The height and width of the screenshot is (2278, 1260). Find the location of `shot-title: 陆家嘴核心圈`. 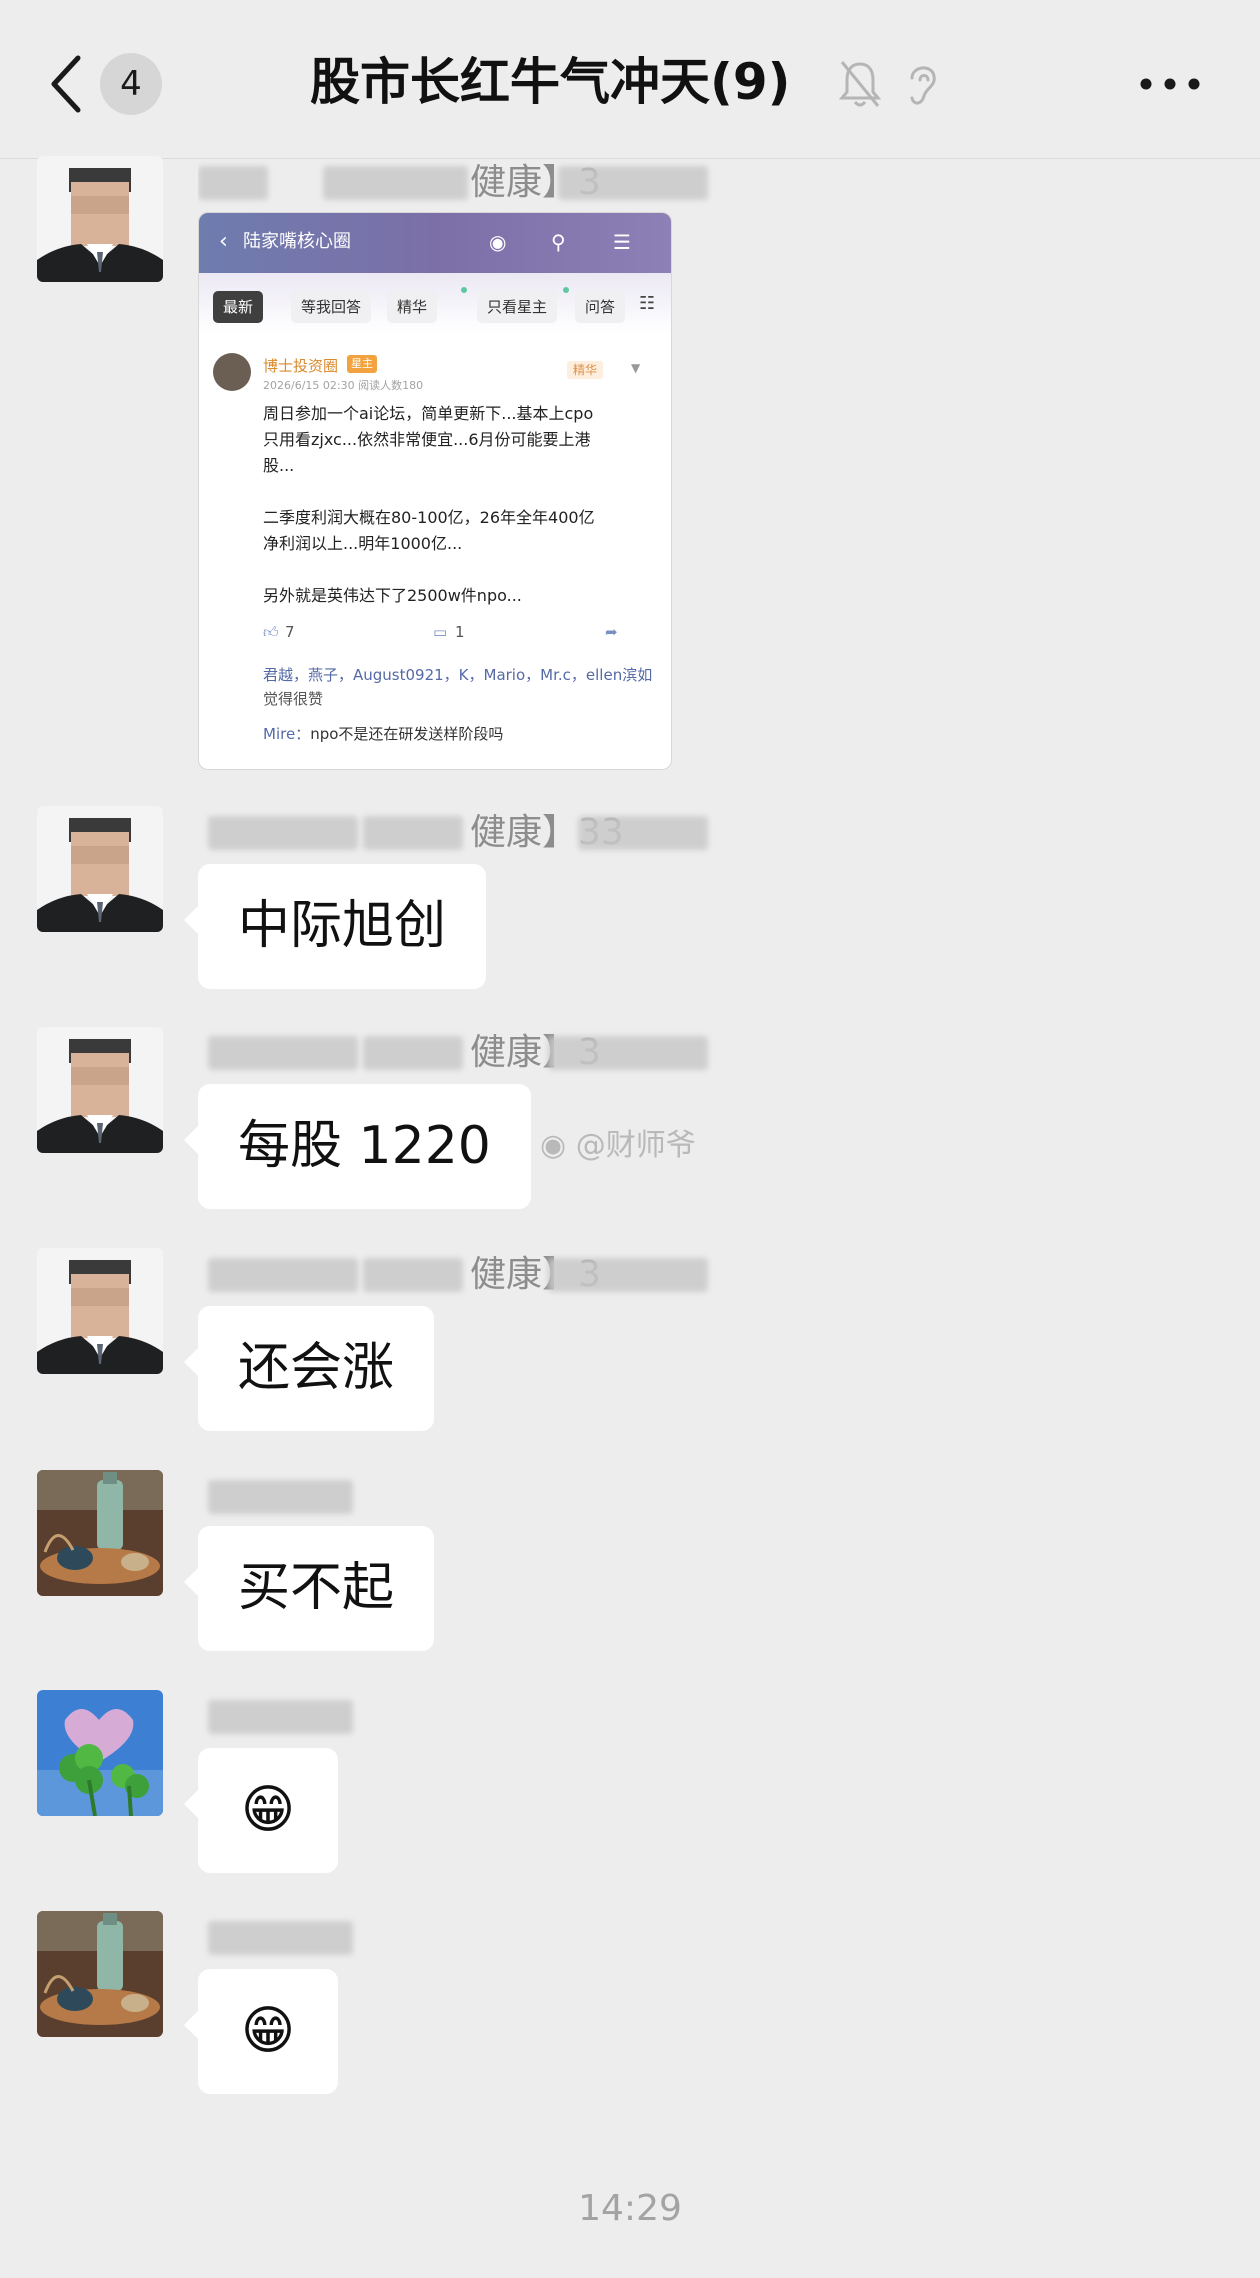

shot-title: 陆家嘴核心圈 is located at coordinates (297, 241).